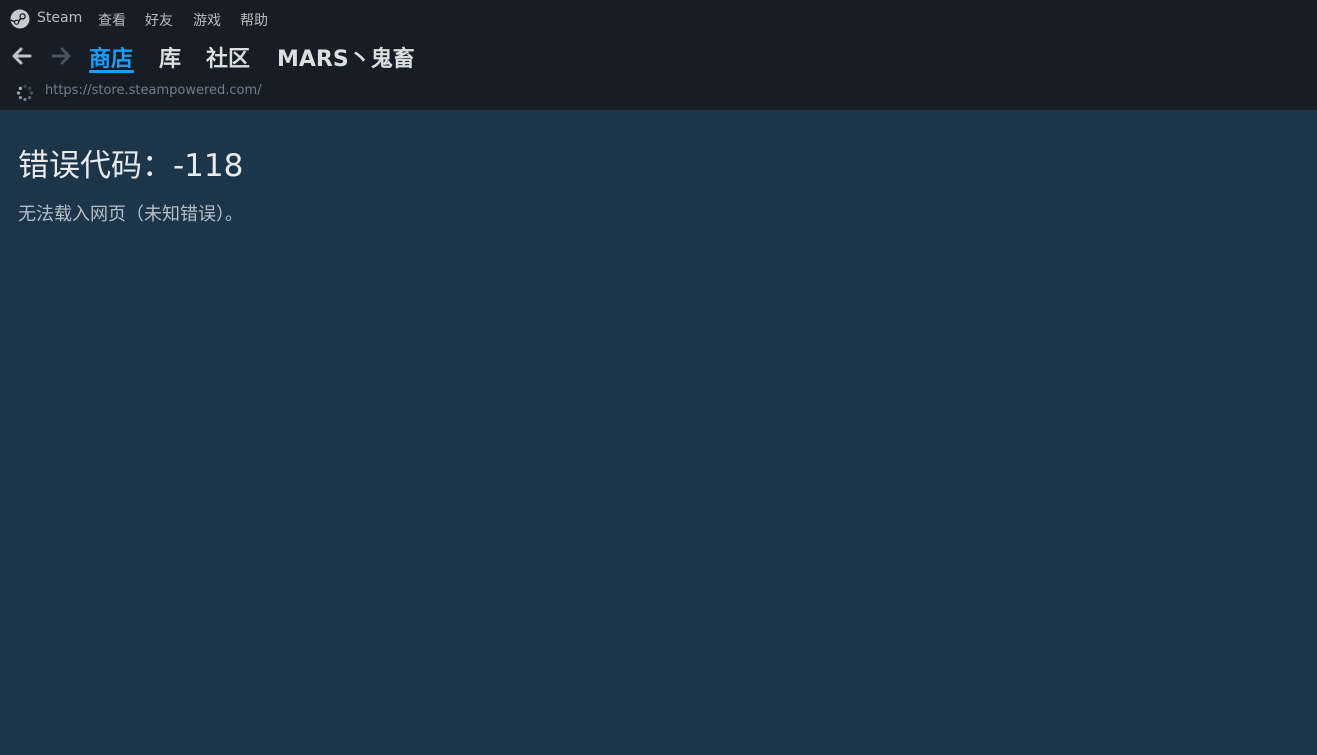 This screenshot has width=1317, height=755. What do you see at coordinates (111, 57) in the screenshot?
I see `tab-store: 商店` at bounding box center [111, 57].